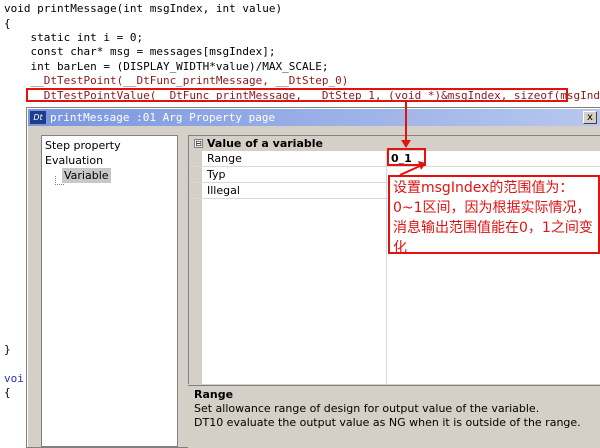 The image size is (600, 448). What do you see at coordinates (163, 117) in the screenshot?
I see `dialog-title: printMessage :01 Arg Property page` at bounding box center [163, 117].